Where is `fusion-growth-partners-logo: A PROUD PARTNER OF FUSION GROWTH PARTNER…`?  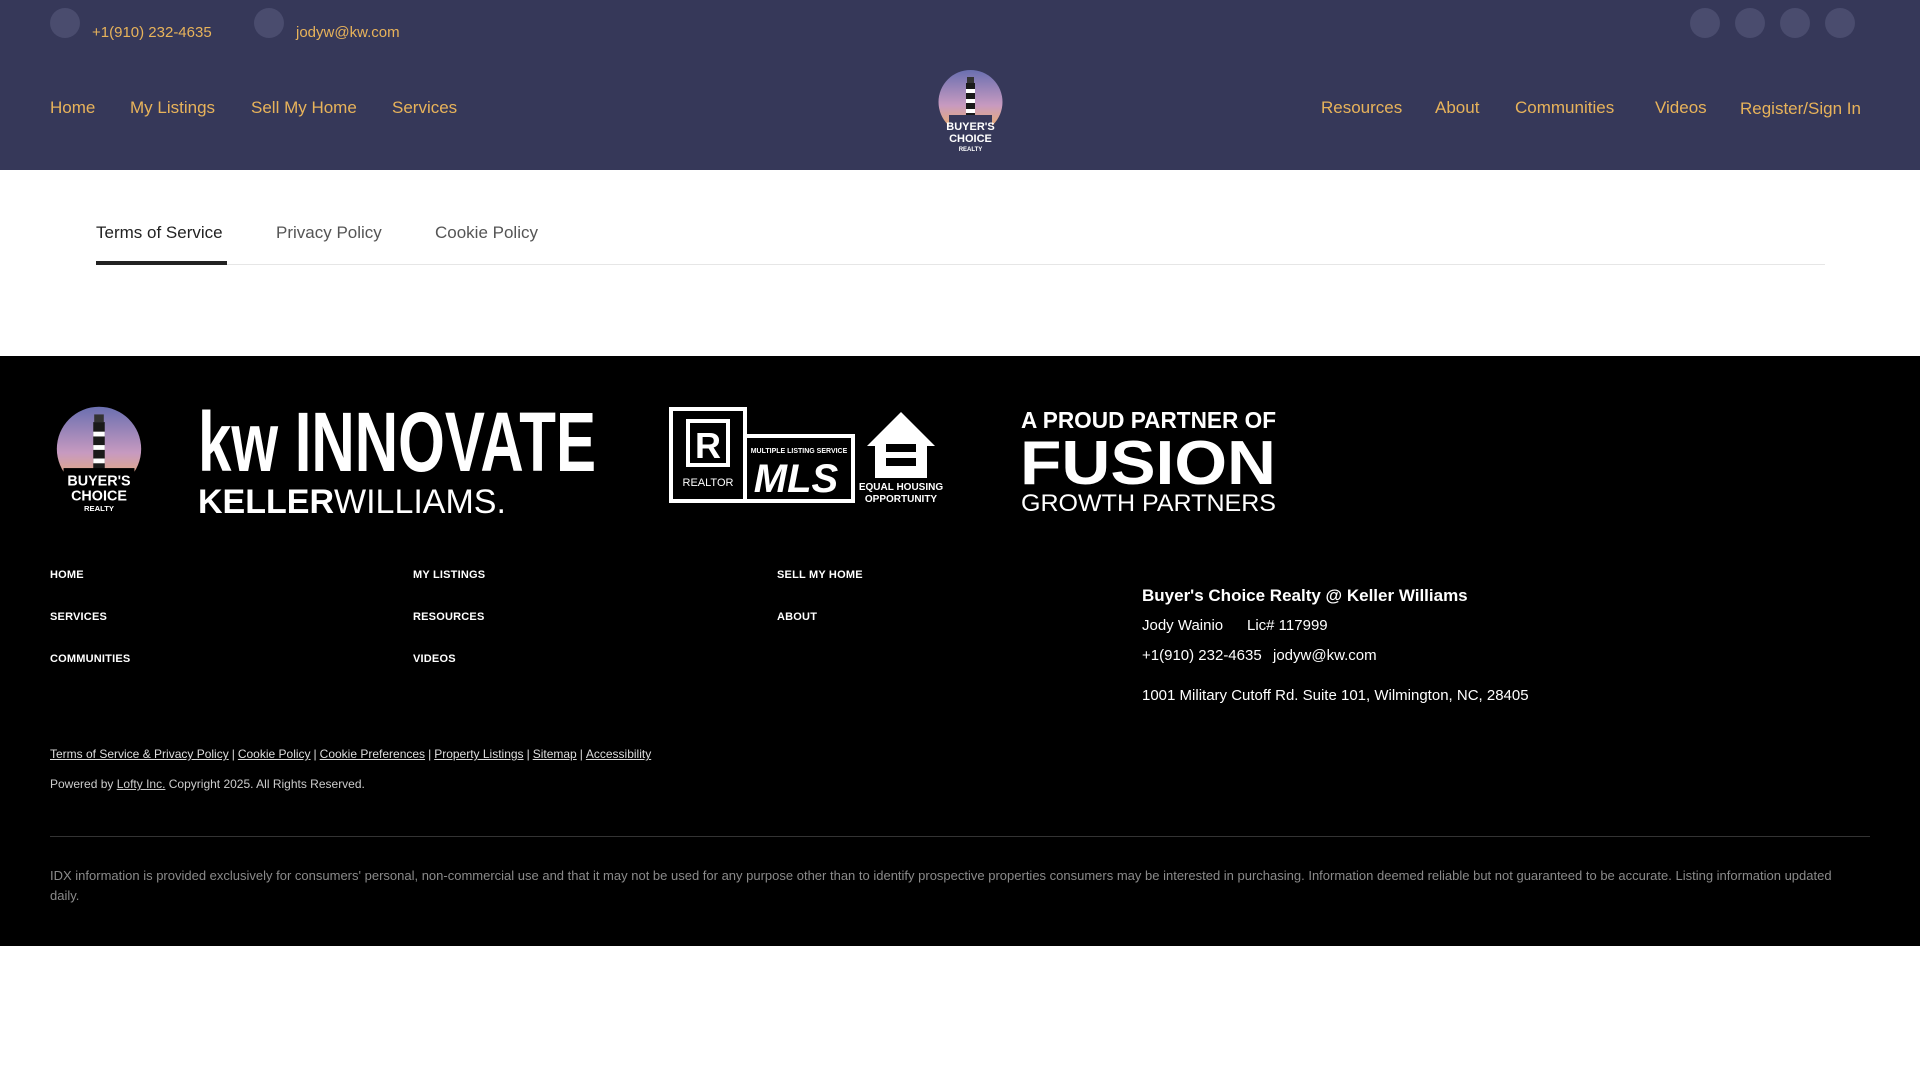 fusion-growth-partners-logo: A PROUD PARTNER OF FUSION GROWTH PARTNER… is located at coordinates (1148, 460).